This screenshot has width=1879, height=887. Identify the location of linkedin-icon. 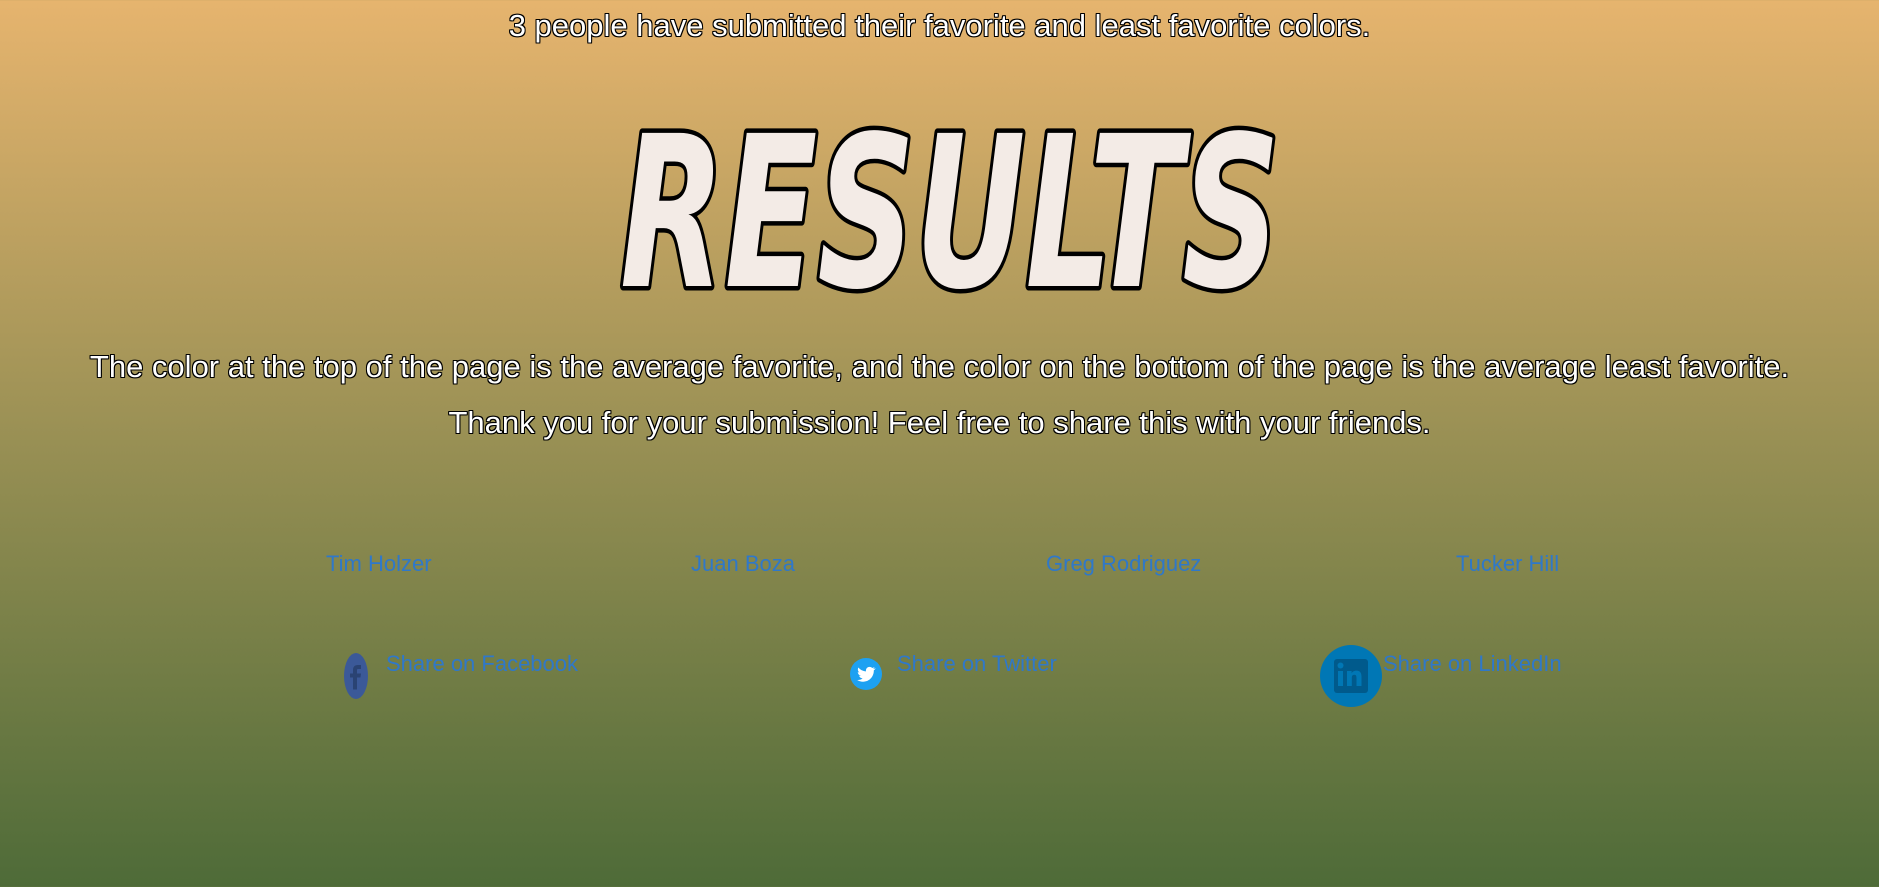
(1351, 676).